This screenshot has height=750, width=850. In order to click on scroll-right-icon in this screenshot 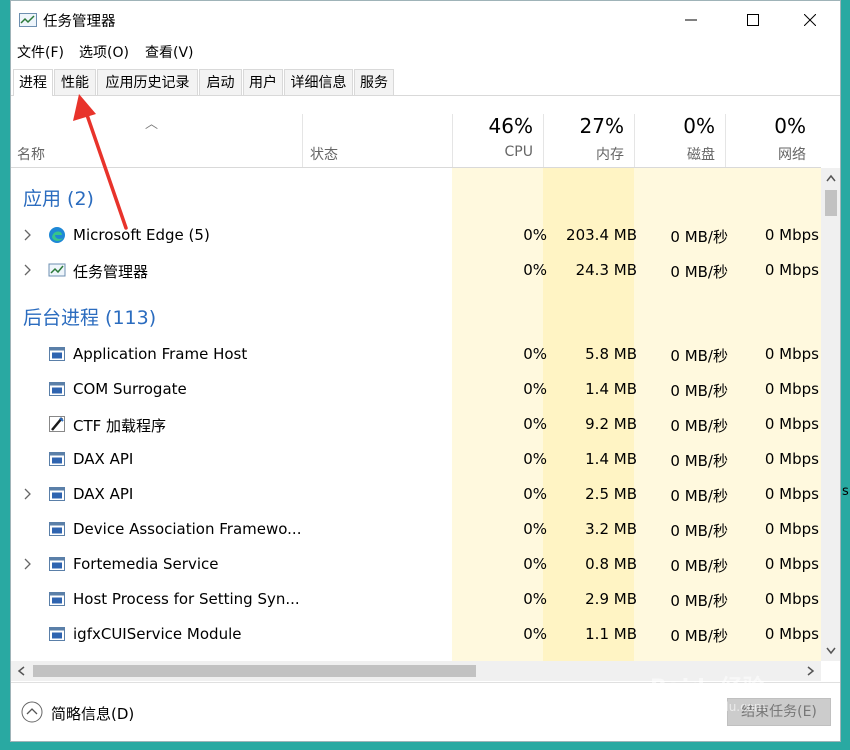, I will do `click(811, 671)`.